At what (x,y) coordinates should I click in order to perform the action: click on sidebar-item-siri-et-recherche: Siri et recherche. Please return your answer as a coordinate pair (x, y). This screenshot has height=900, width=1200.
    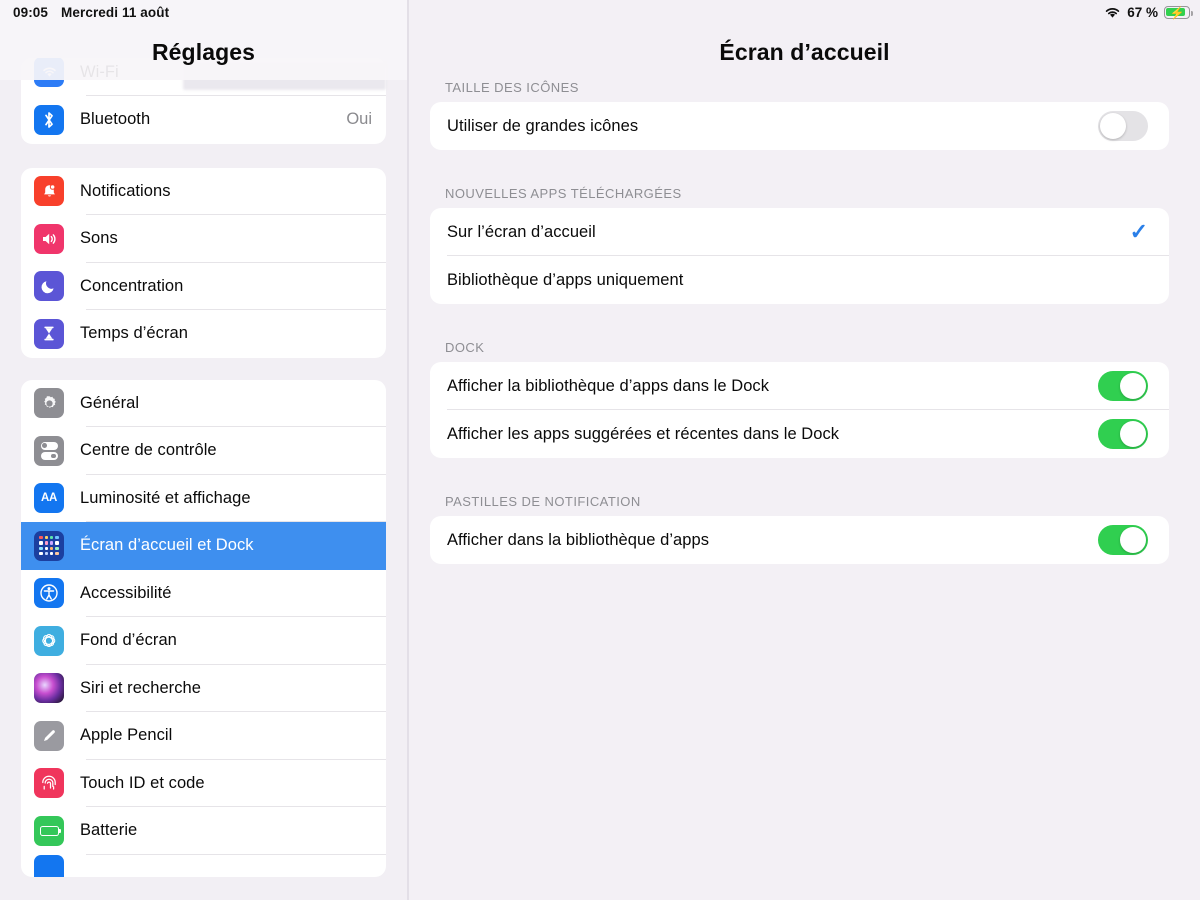
    Looking at the image, I should click on (203, 688).